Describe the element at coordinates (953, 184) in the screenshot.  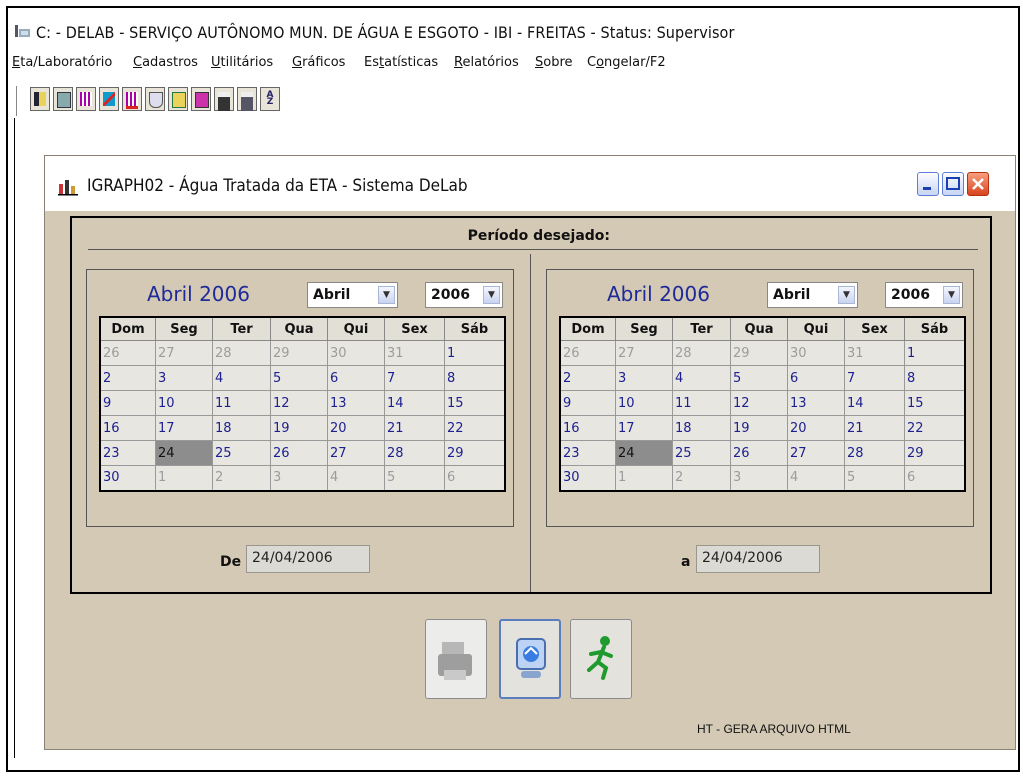
I see `maximize-button` at that location.